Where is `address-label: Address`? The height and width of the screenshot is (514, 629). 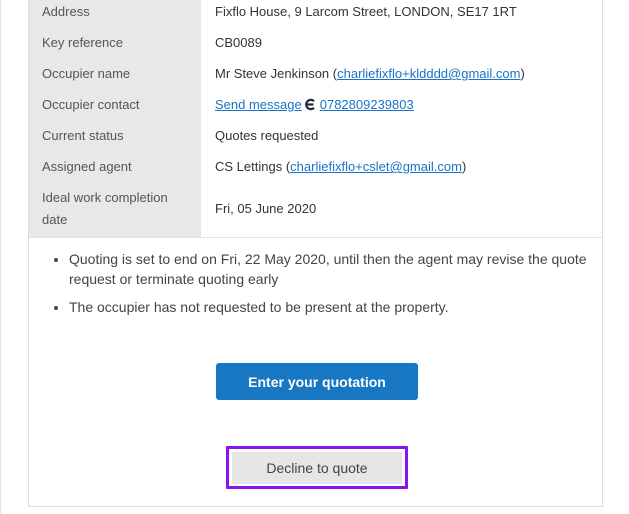
address-label: Address is located at coordinates (66, 11).